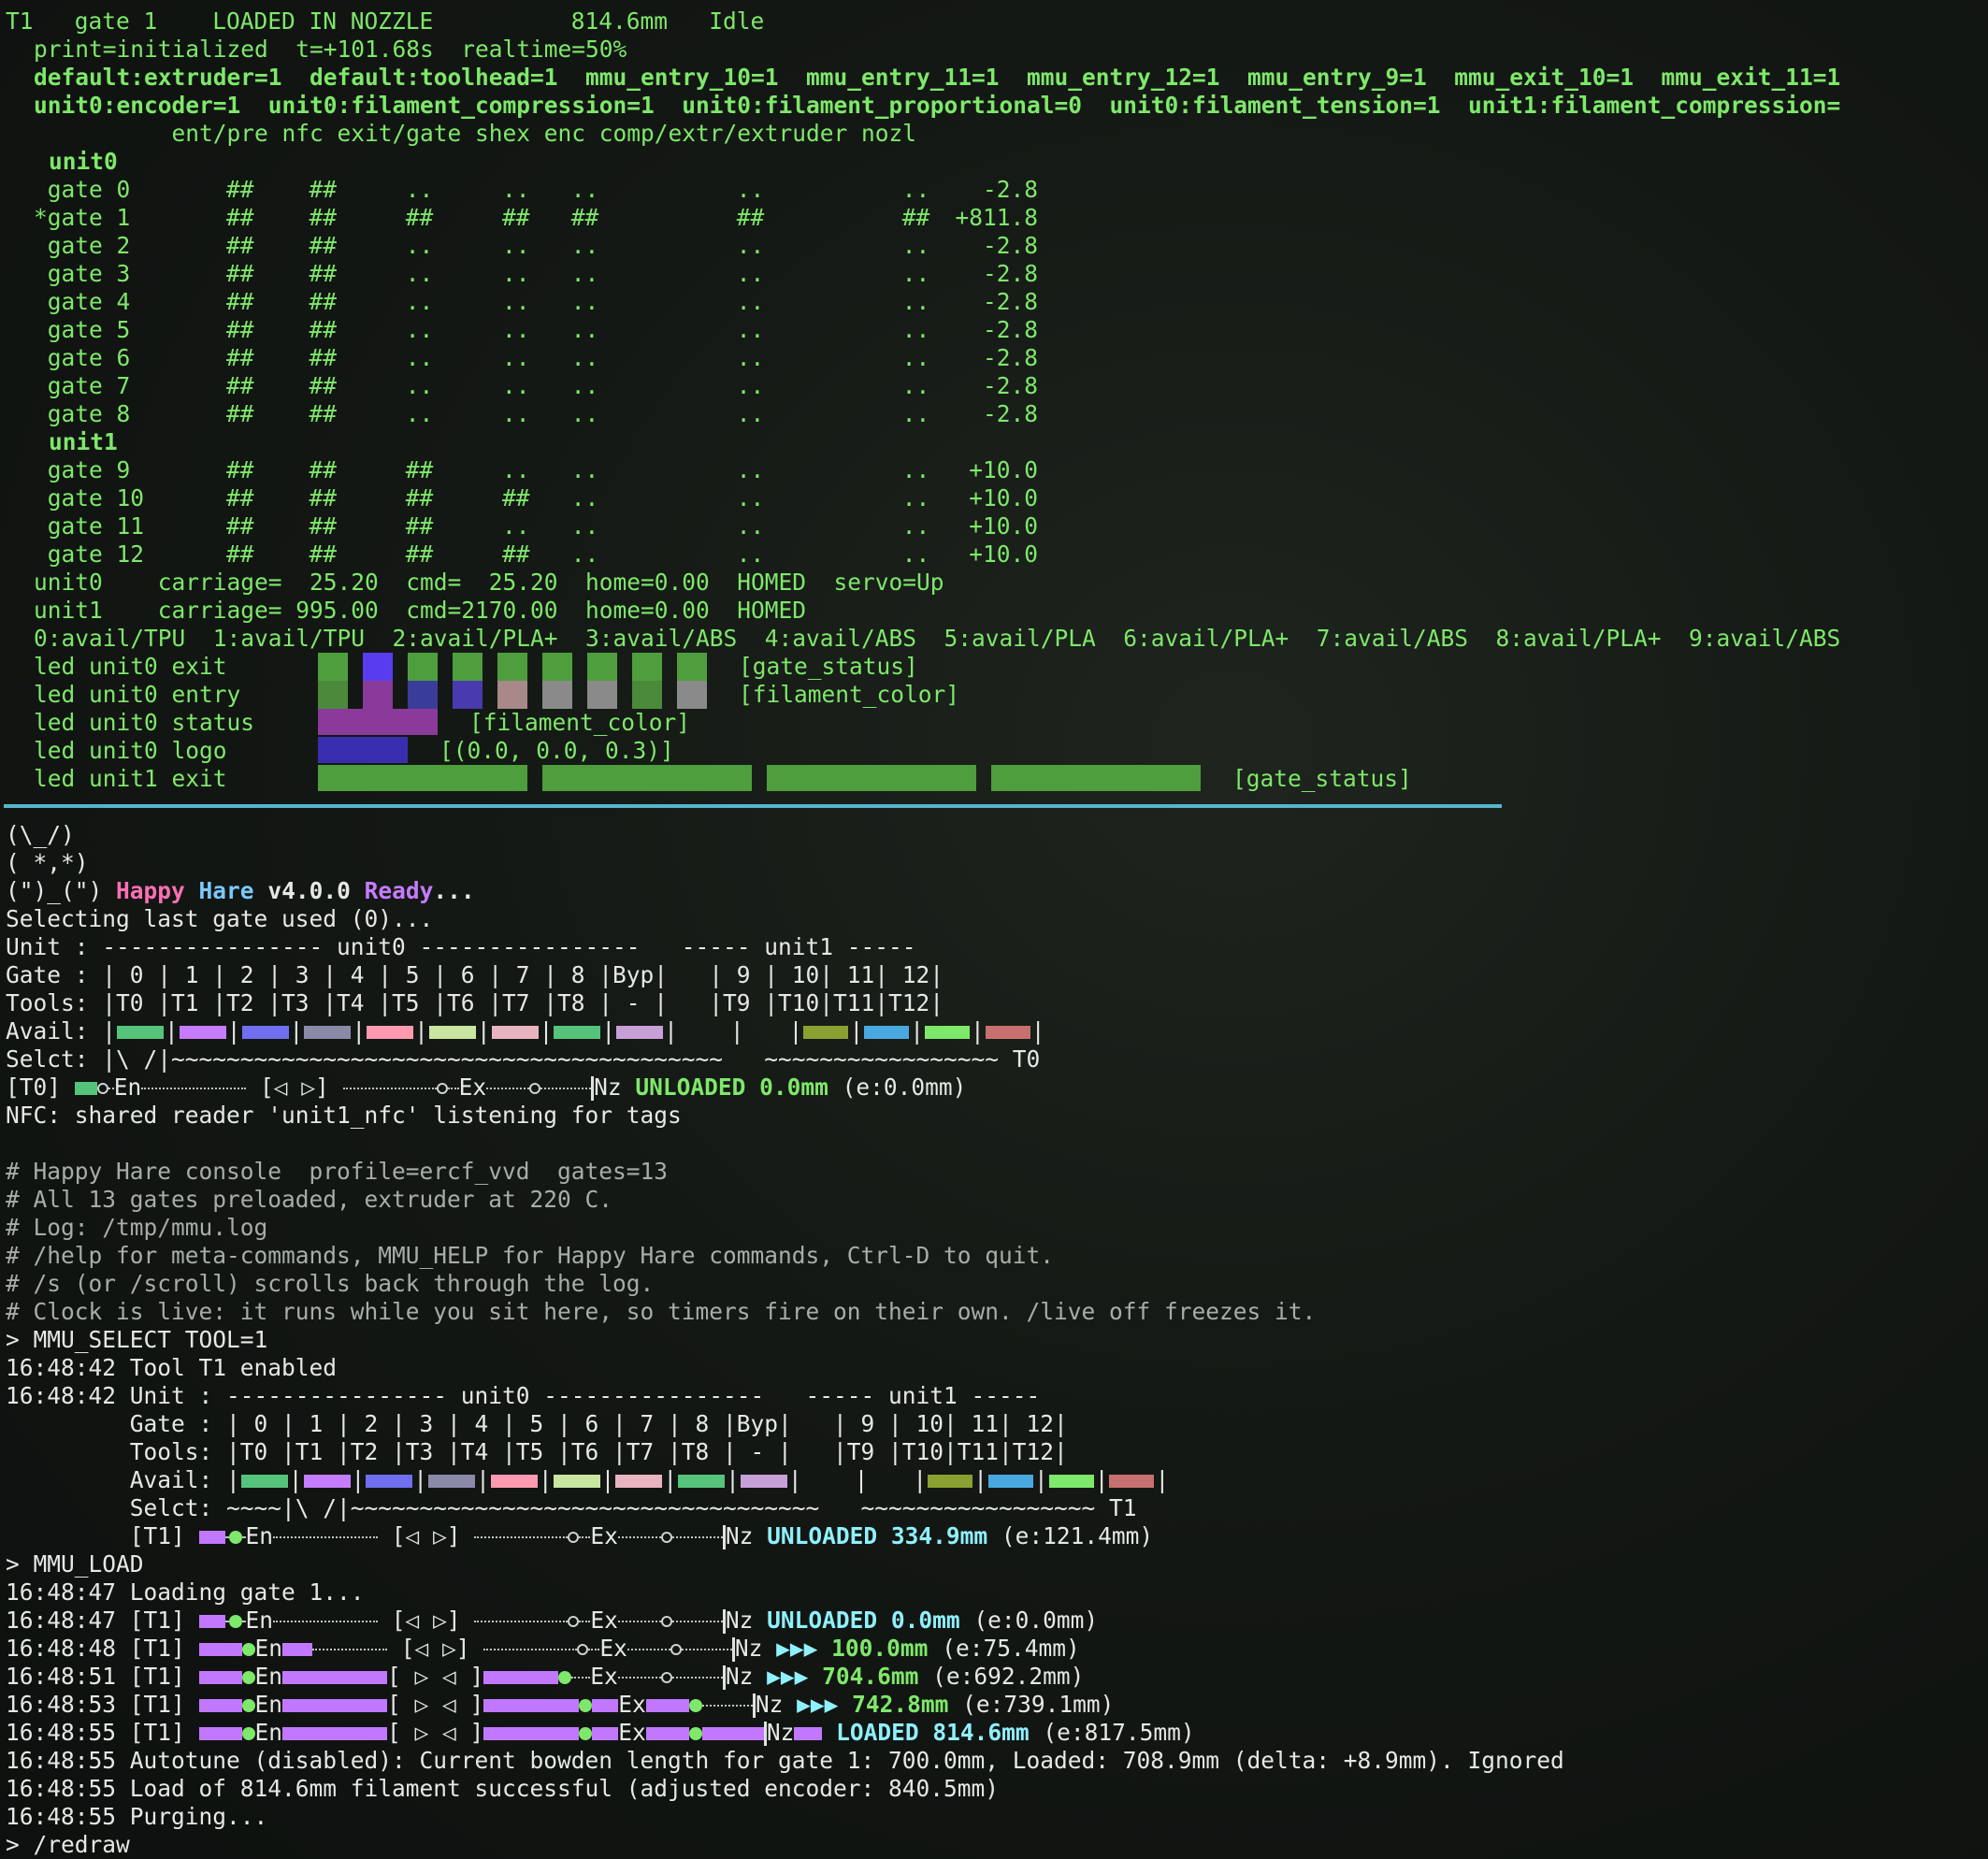 Image resolution: width=1988 pixels, height=1859 pixels. I want to click on gate-position: -2.8, so click(1010, 273).